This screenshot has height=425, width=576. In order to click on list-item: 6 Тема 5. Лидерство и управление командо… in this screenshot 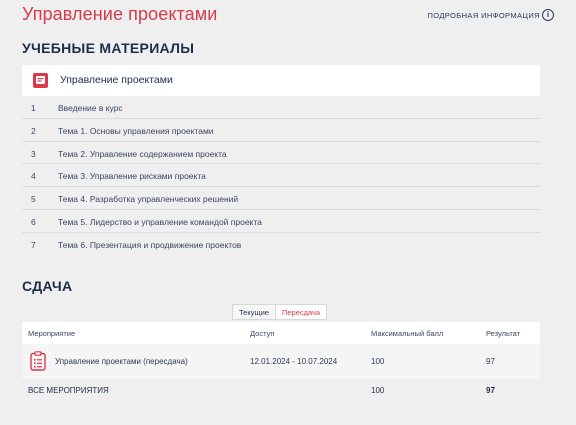, I will do `click(281, 221)`.